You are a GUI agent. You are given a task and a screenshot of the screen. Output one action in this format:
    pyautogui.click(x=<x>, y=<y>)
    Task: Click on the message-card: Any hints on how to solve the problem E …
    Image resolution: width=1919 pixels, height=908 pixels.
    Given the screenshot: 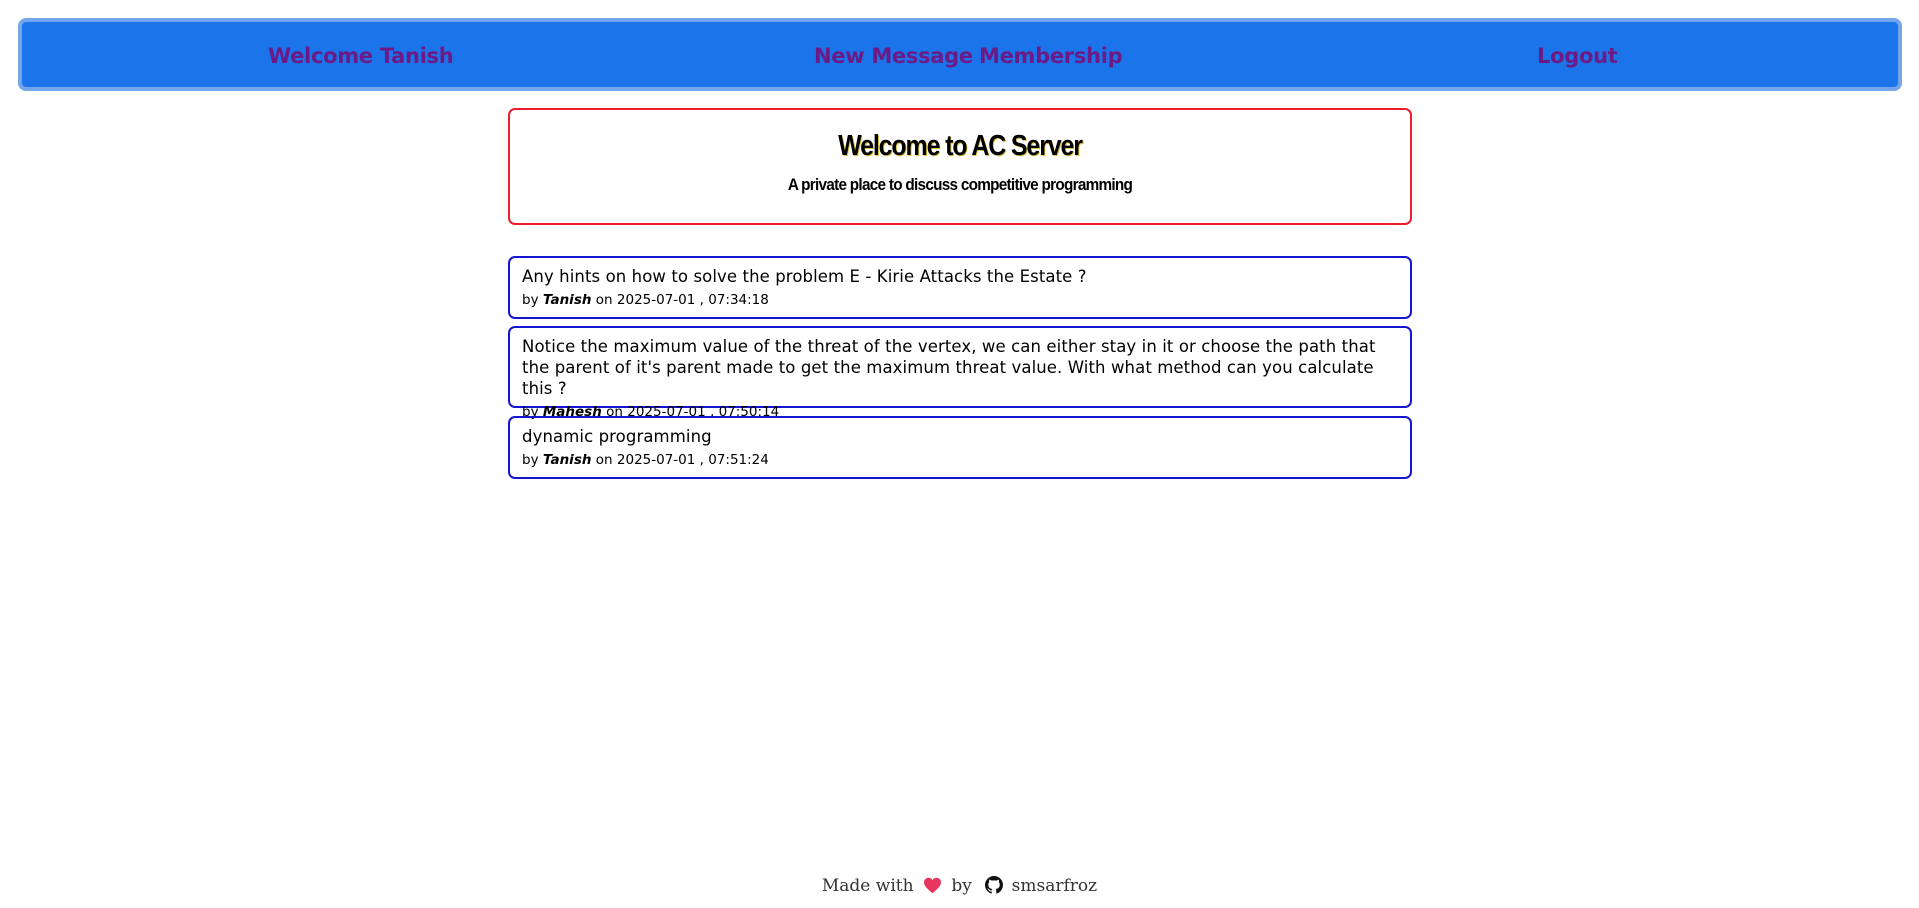 What is the action you would take?
    pyautogui.click(x=960, y=287)
    